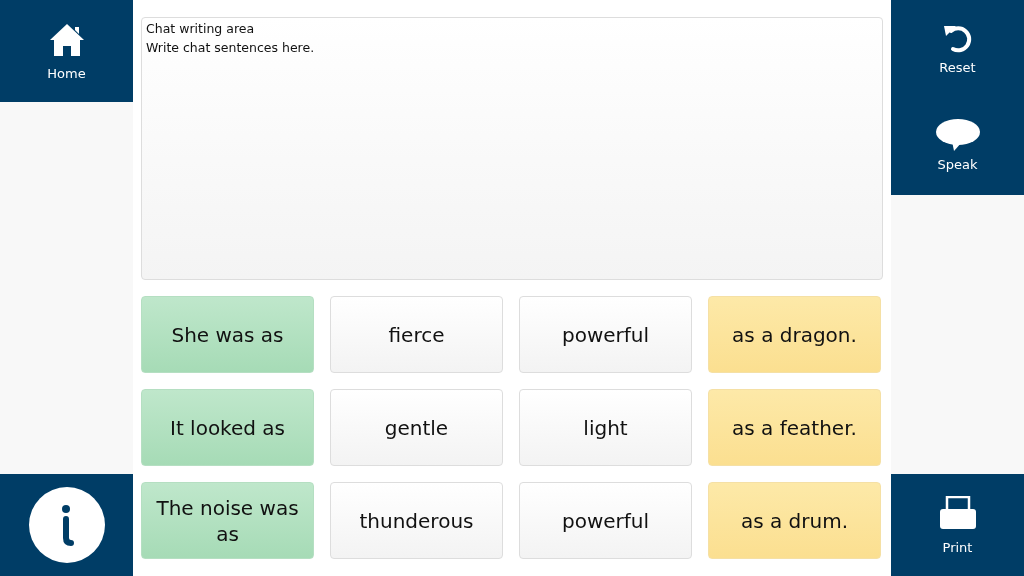 The width and height of the screenshot is (1024, 576). I want to click on word-tile: It looked as, so click(227, 427).